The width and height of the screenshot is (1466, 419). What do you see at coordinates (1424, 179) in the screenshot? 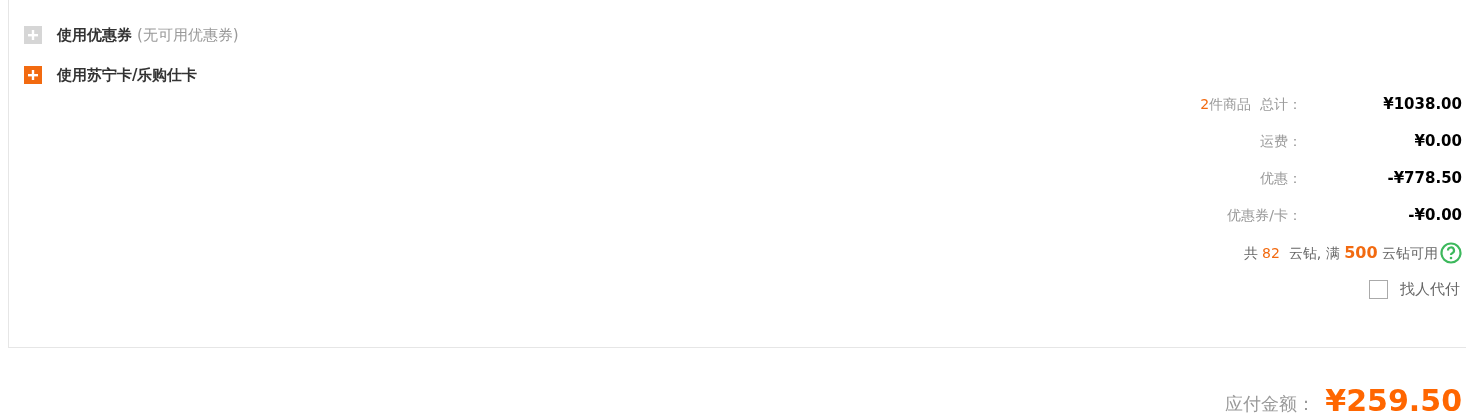
I see `summary-value: -¥778.50` at bounding box center [1424, 179].